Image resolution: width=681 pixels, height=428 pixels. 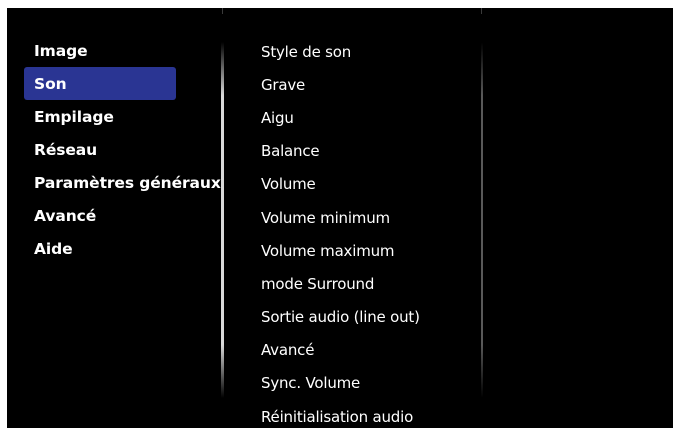 I want to click on submenu-item-volume: Volume, so click(x=368, y=184).